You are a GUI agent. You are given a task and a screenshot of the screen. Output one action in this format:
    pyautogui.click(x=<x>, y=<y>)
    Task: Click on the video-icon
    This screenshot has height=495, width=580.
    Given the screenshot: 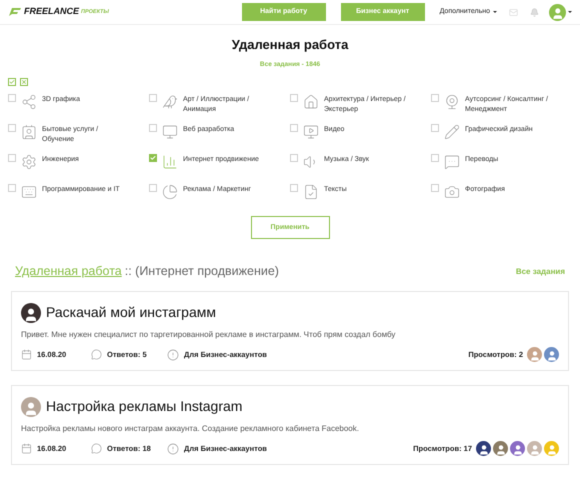 What is the action you would take?
    pyautogui.click(x=311, y=132)
    